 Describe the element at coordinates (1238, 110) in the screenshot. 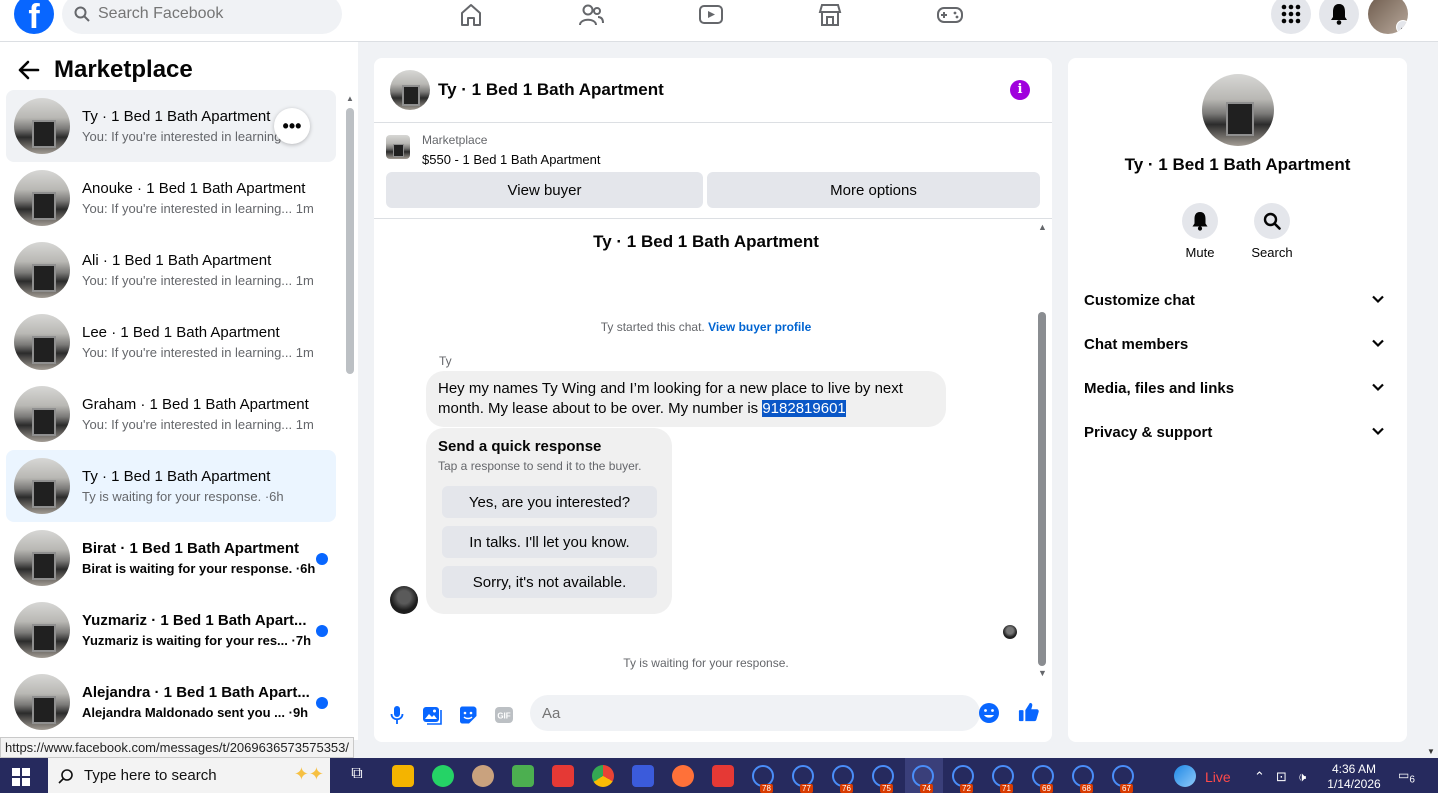

I see `details-avatar` at that location.